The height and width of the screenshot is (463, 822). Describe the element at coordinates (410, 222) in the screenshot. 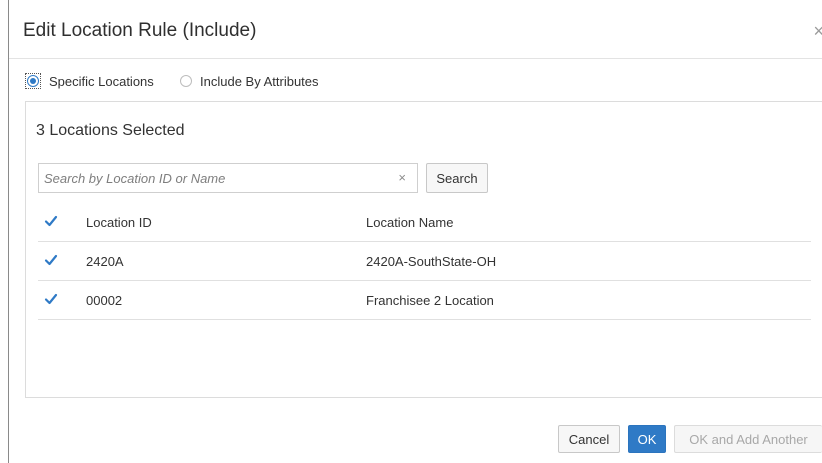

I see `column-header-location-name: Location Name` at that location.